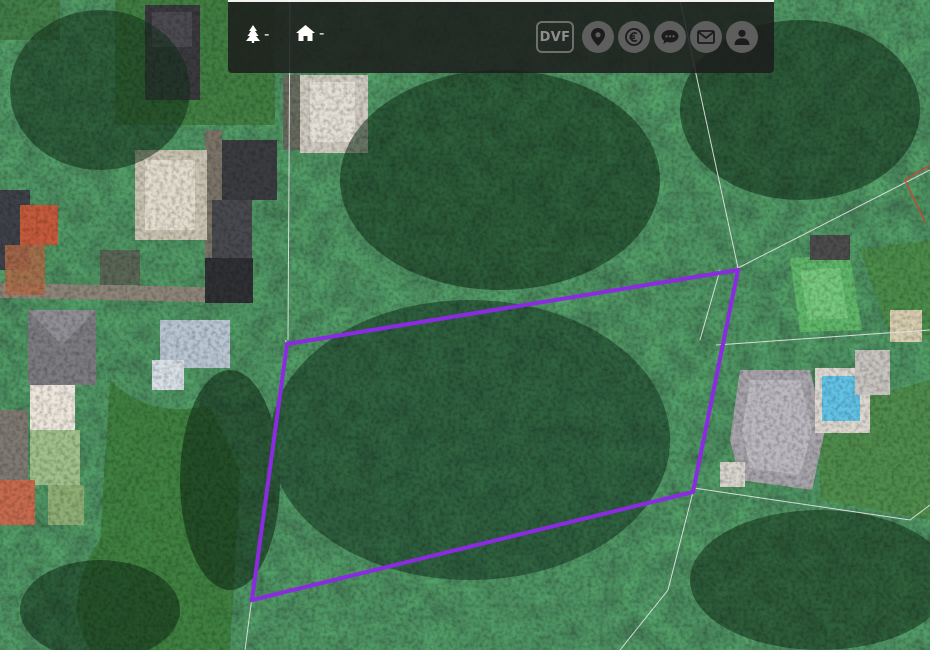  I want to click on comments-button, so click(670, 37).